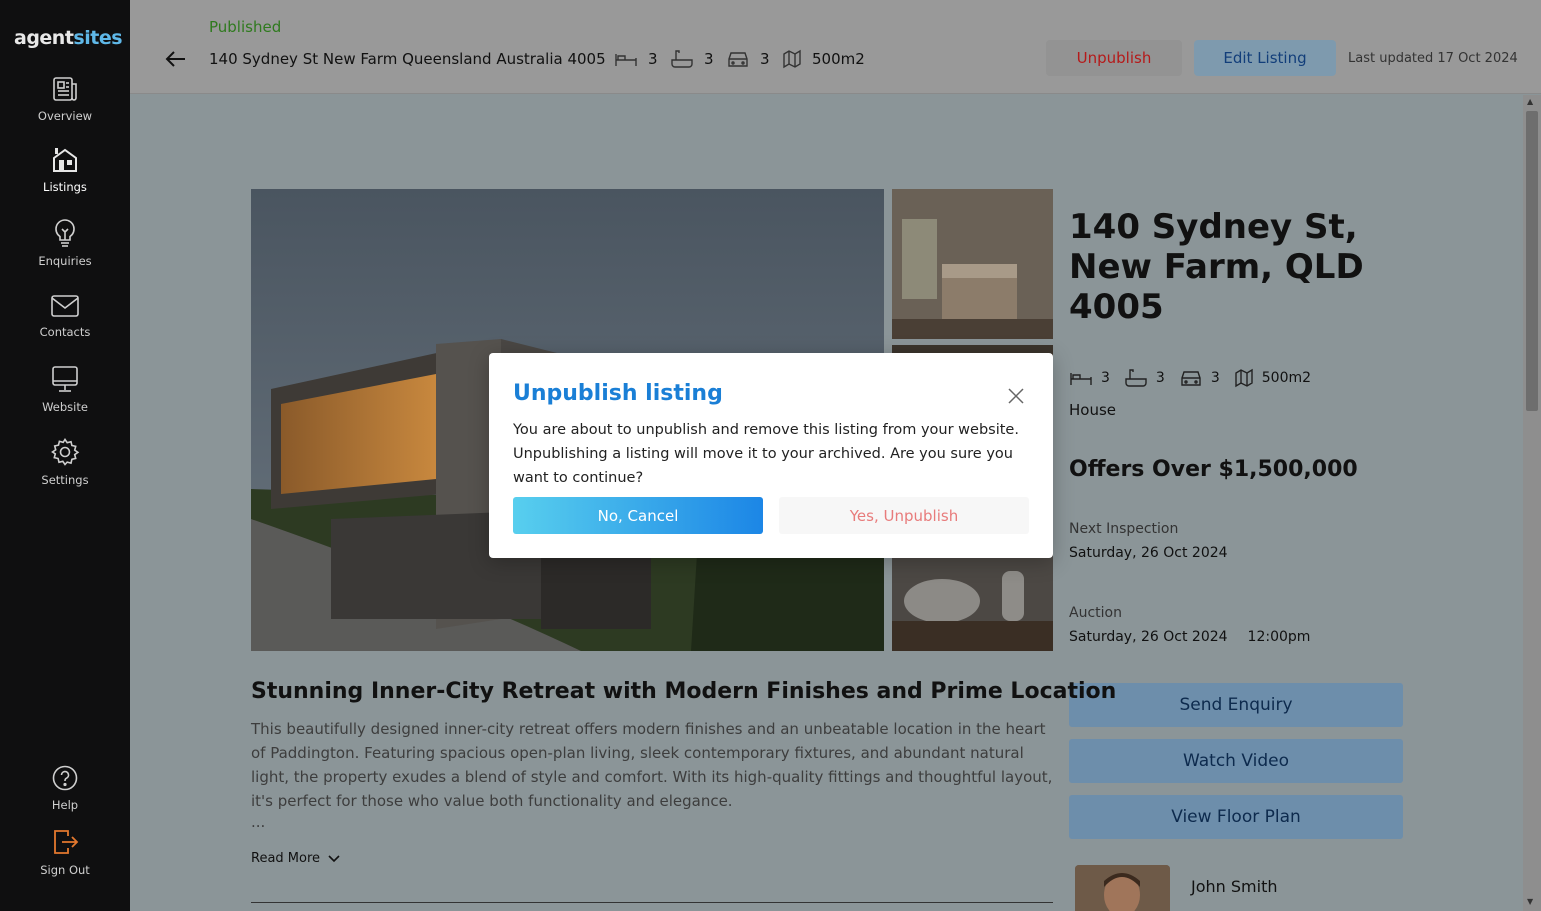  I want to click on bedroom-photo, so click(972, 264).